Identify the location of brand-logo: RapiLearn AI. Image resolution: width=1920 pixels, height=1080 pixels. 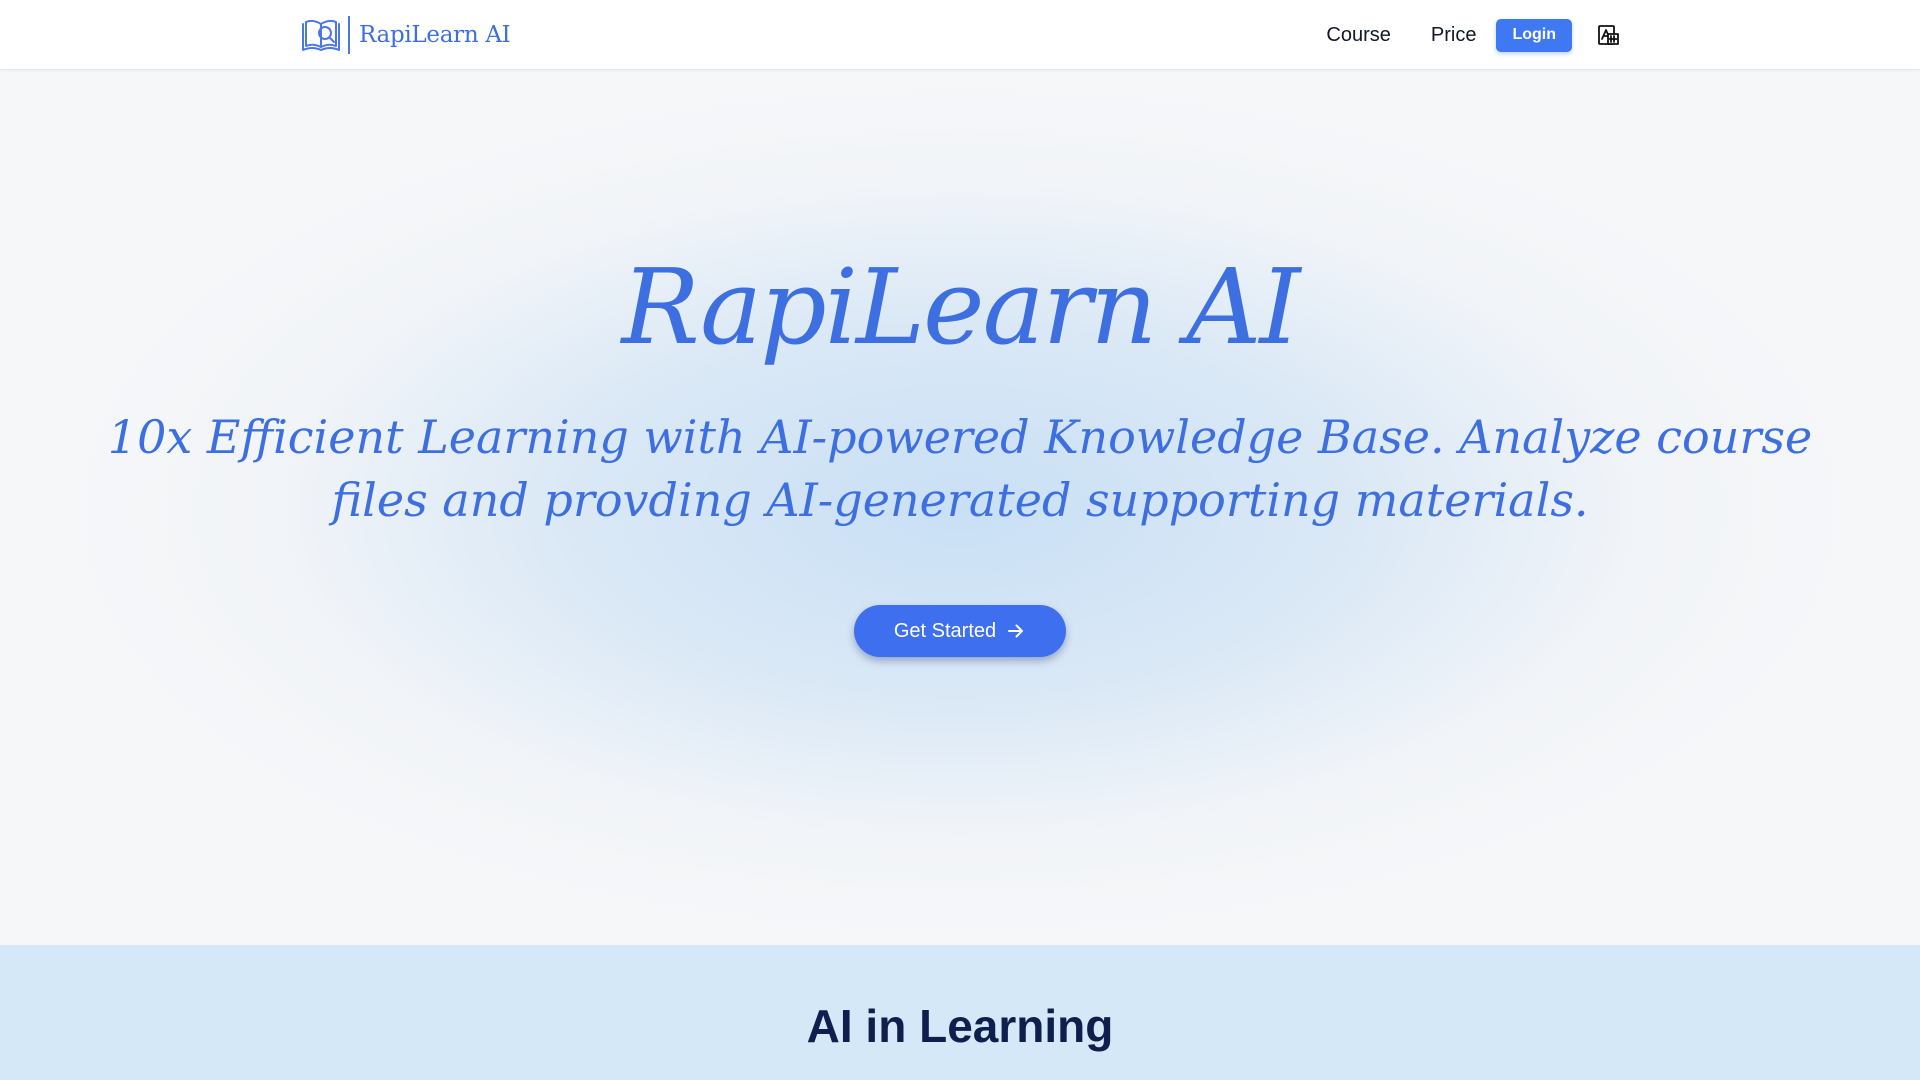
(405, 35).